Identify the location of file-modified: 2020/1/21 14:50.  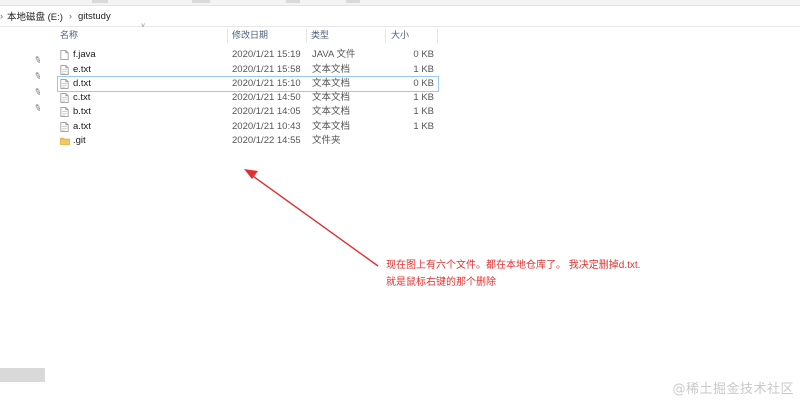
(266, 97).